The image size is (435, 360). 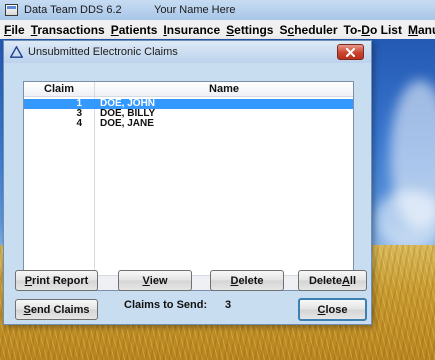 What do you see at coordinates (155, 280) in the screenshot?
I see `view-button: View` at bounding box center [155, 280].